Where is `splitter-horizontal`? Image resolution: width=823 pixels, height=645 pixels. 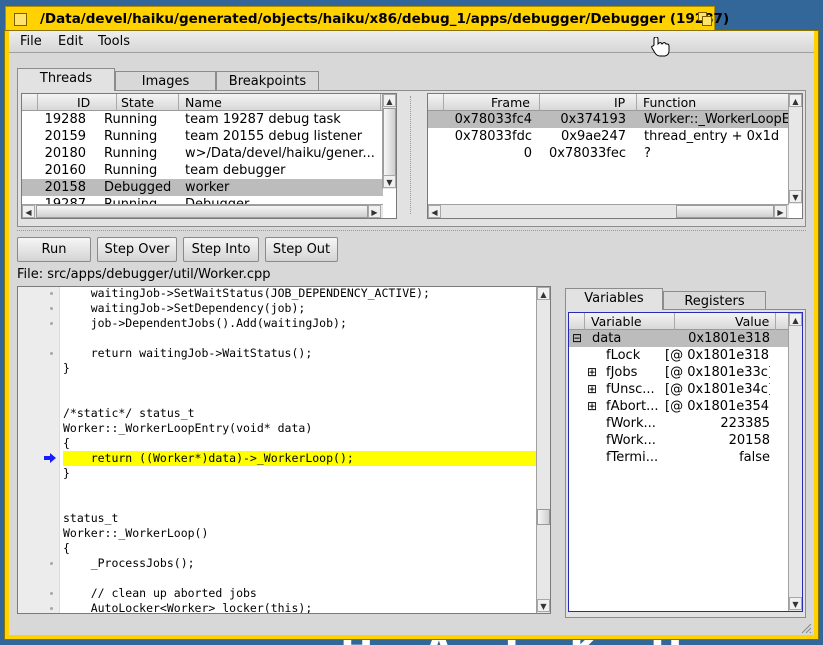 splitter-horizontal is located at coordinates (411, 230).